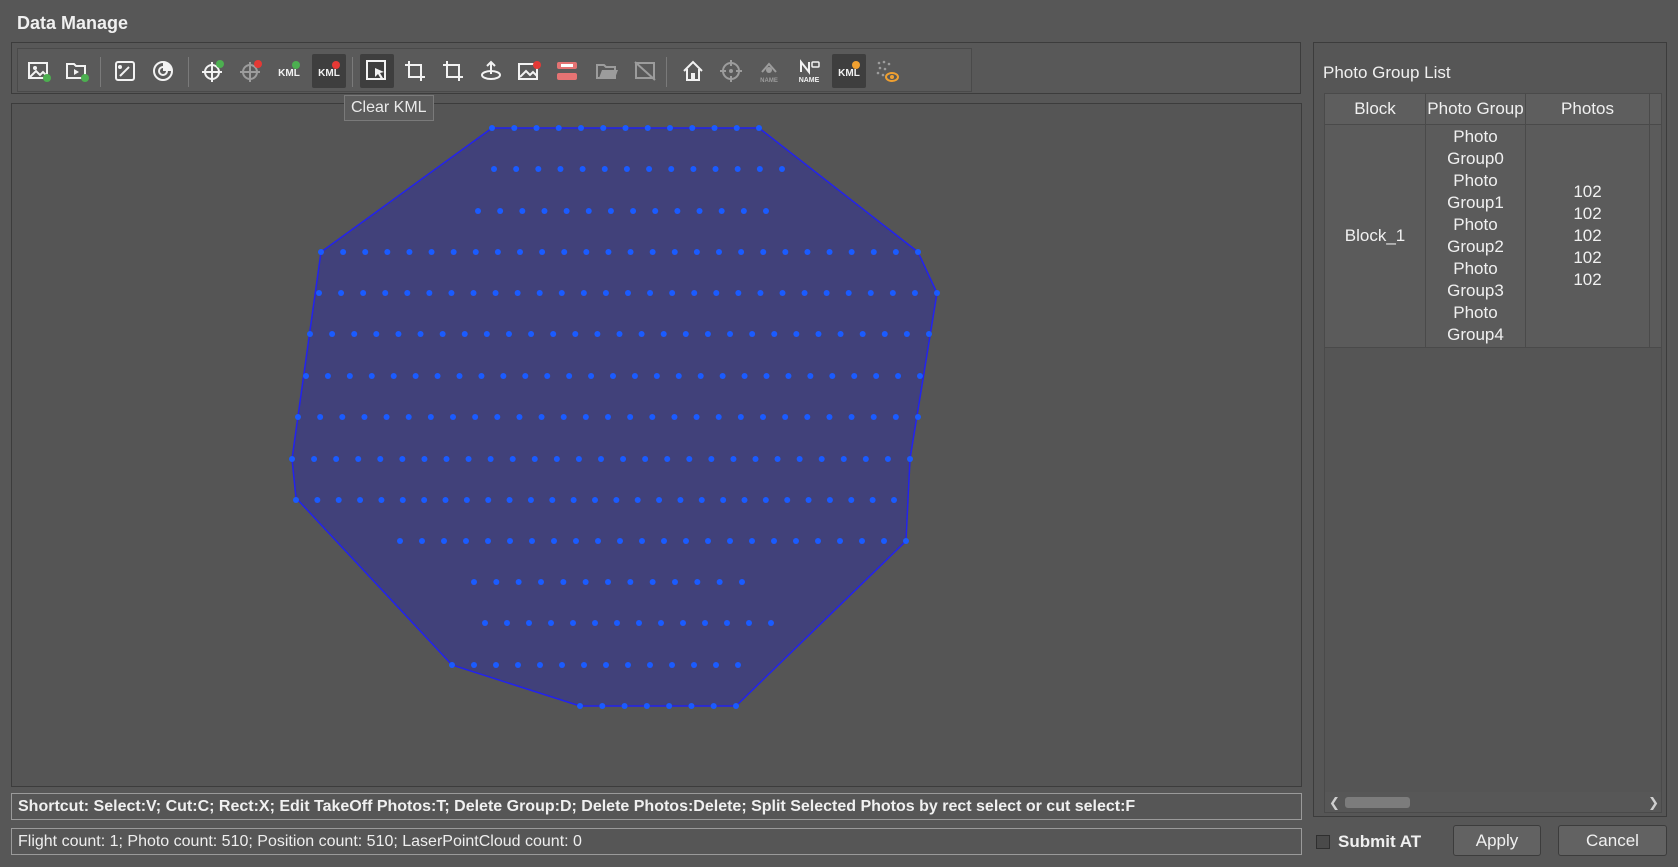  Describe the element at coordinates (693, 71) in the screenshot. I see `home-view-button` at that location.